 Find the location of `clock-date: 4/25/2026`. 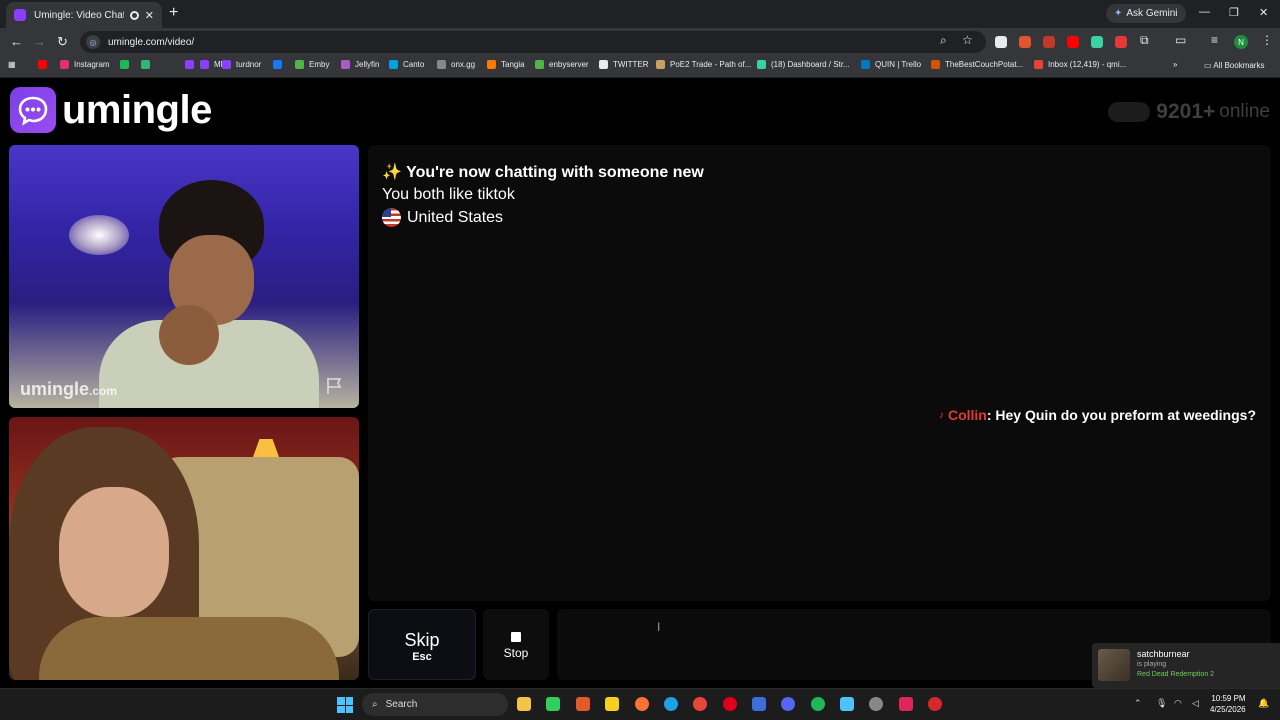

clock-date: 4/25/2026 is located at coordinates (1228, 709).